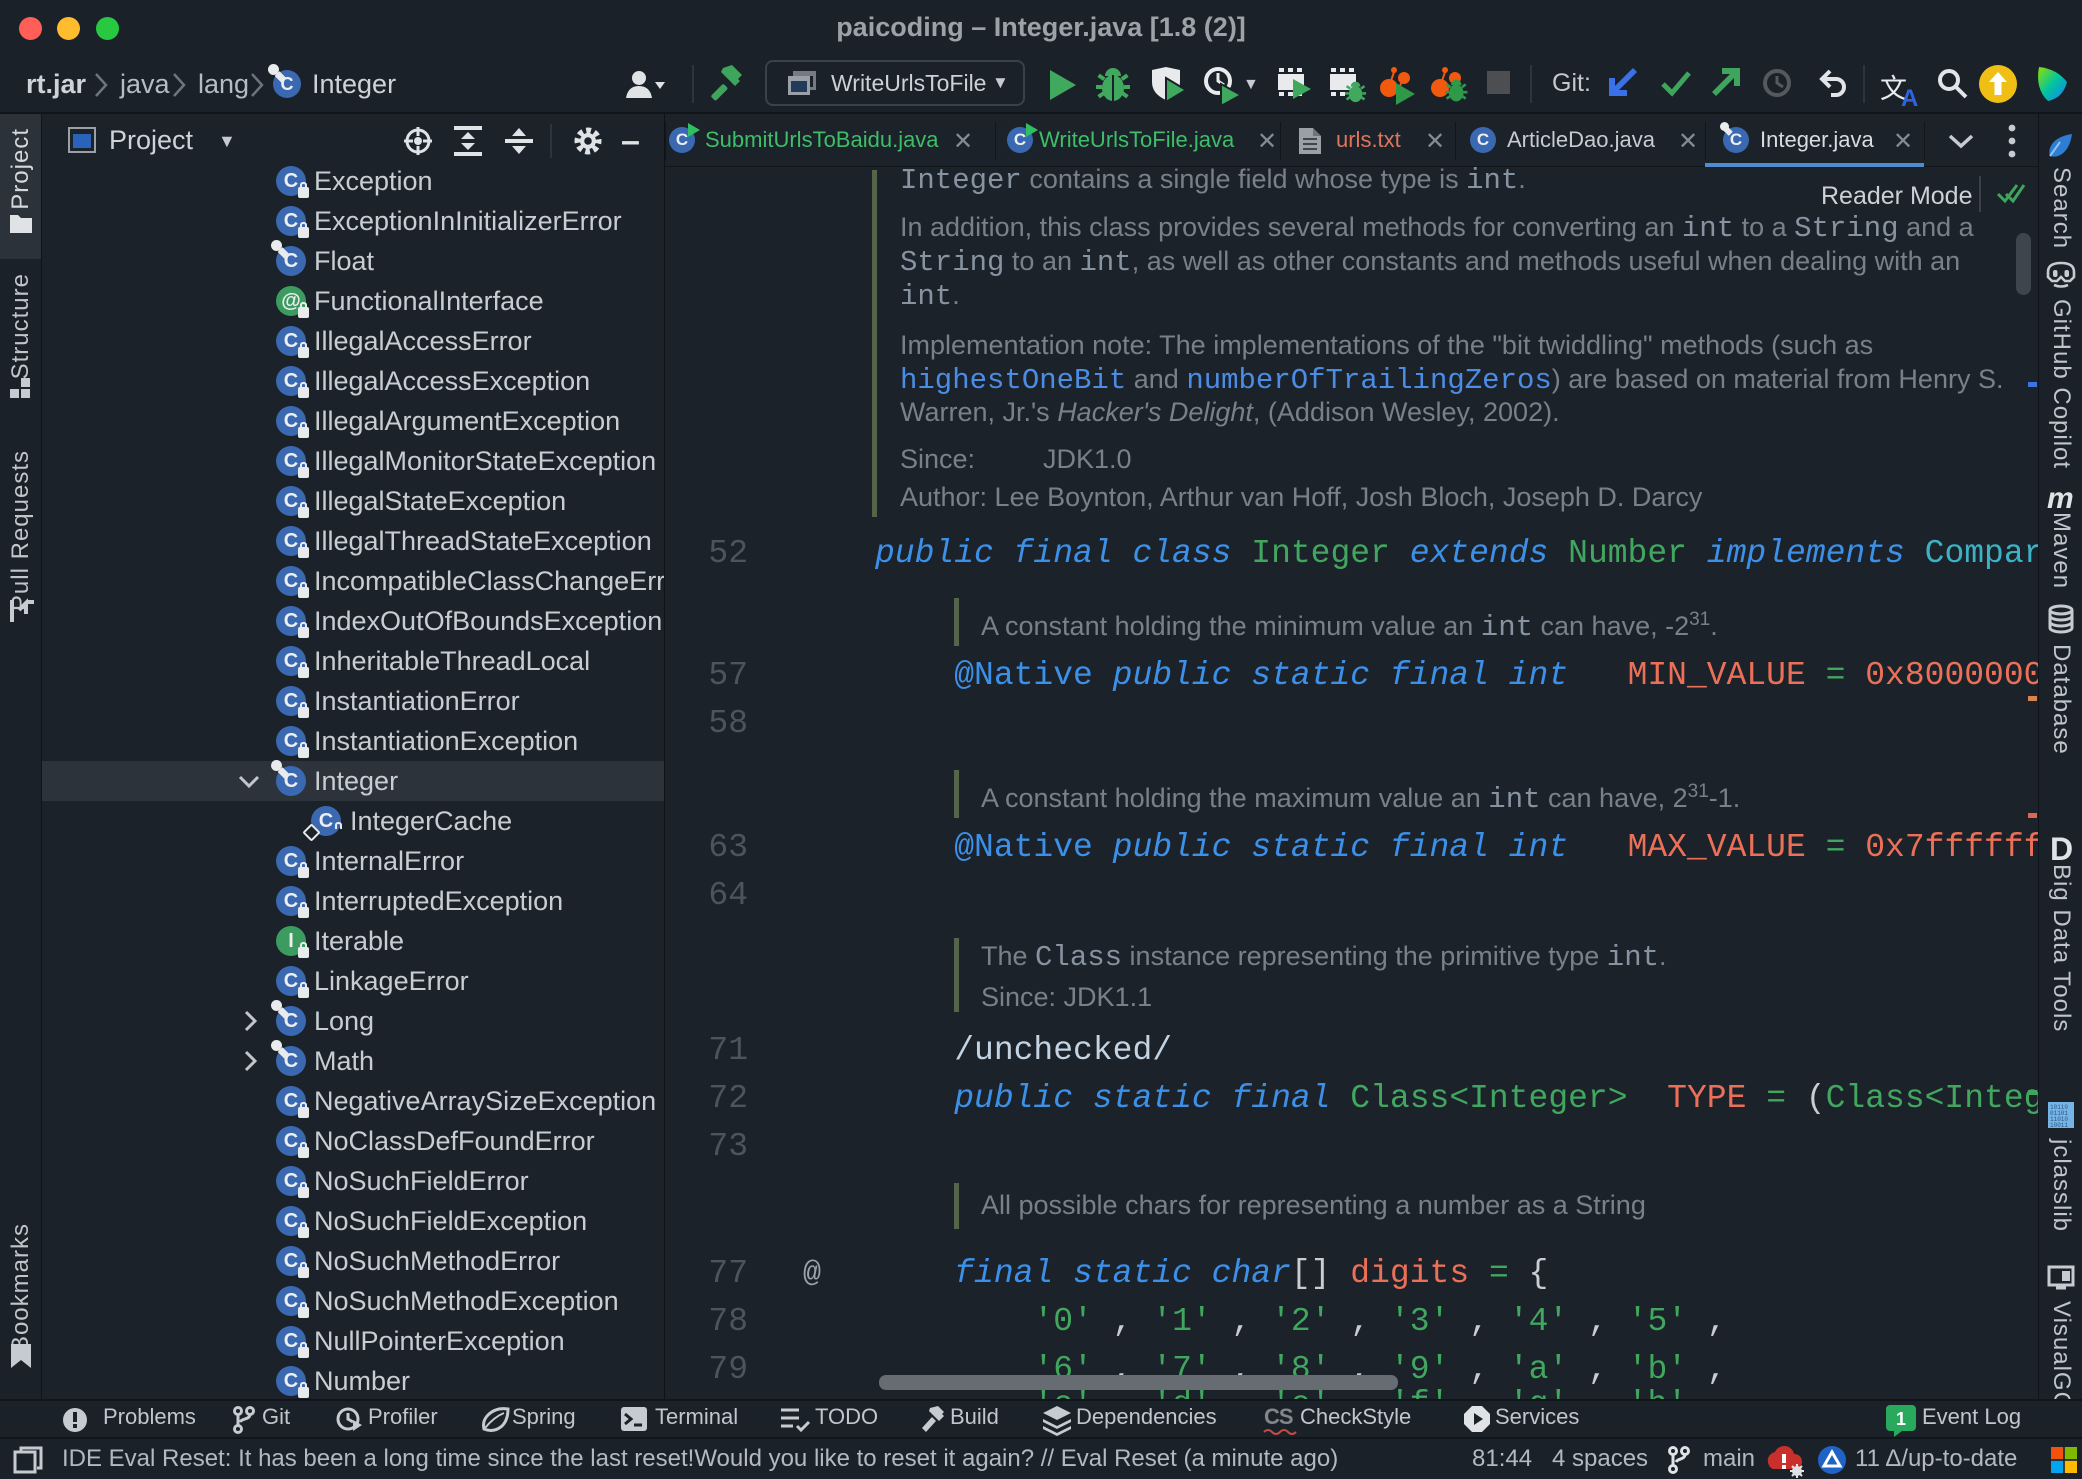 This screenshot has width=2082, height=1479. I want to click on svg-text: 10011, so click(2059, 1125).